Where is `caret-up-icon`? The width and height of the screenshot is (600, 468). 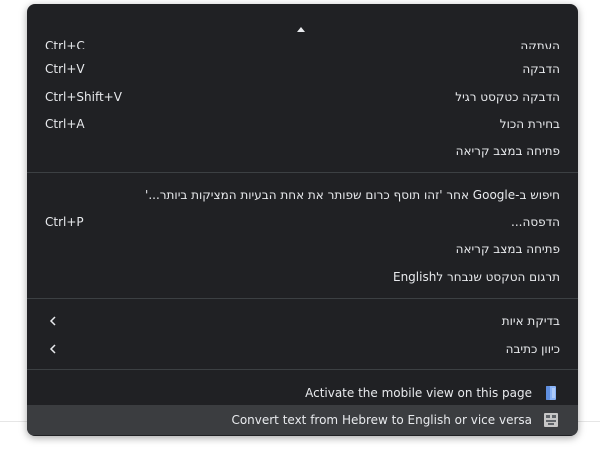
caret-up-icon is located at coordinates (301, 29).